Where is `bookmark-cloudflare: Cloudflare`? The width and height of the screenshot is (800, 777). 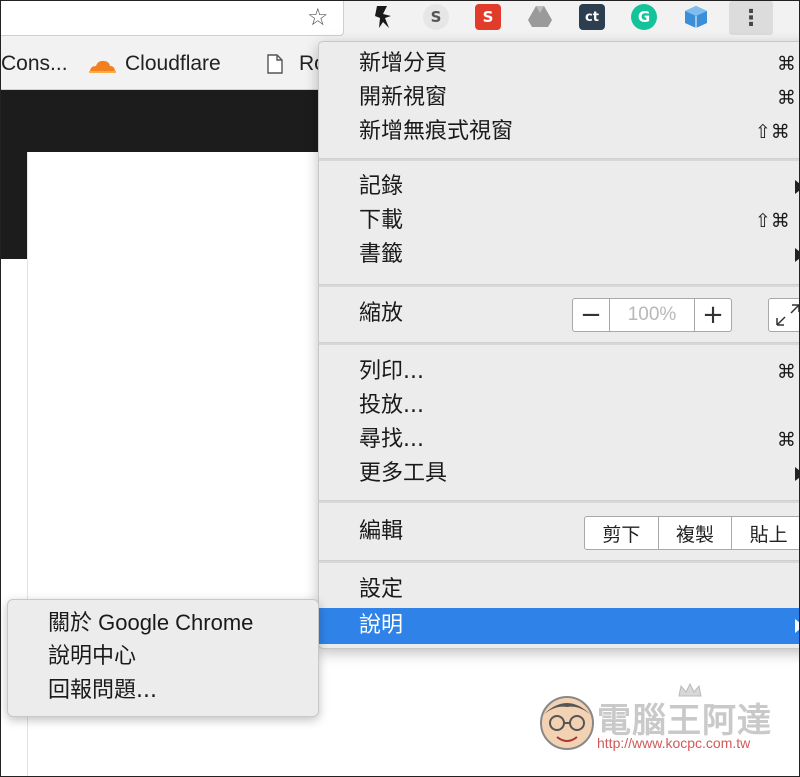
bookmark-cloudflare: Cloudflare is located at coordinates (173, 64).